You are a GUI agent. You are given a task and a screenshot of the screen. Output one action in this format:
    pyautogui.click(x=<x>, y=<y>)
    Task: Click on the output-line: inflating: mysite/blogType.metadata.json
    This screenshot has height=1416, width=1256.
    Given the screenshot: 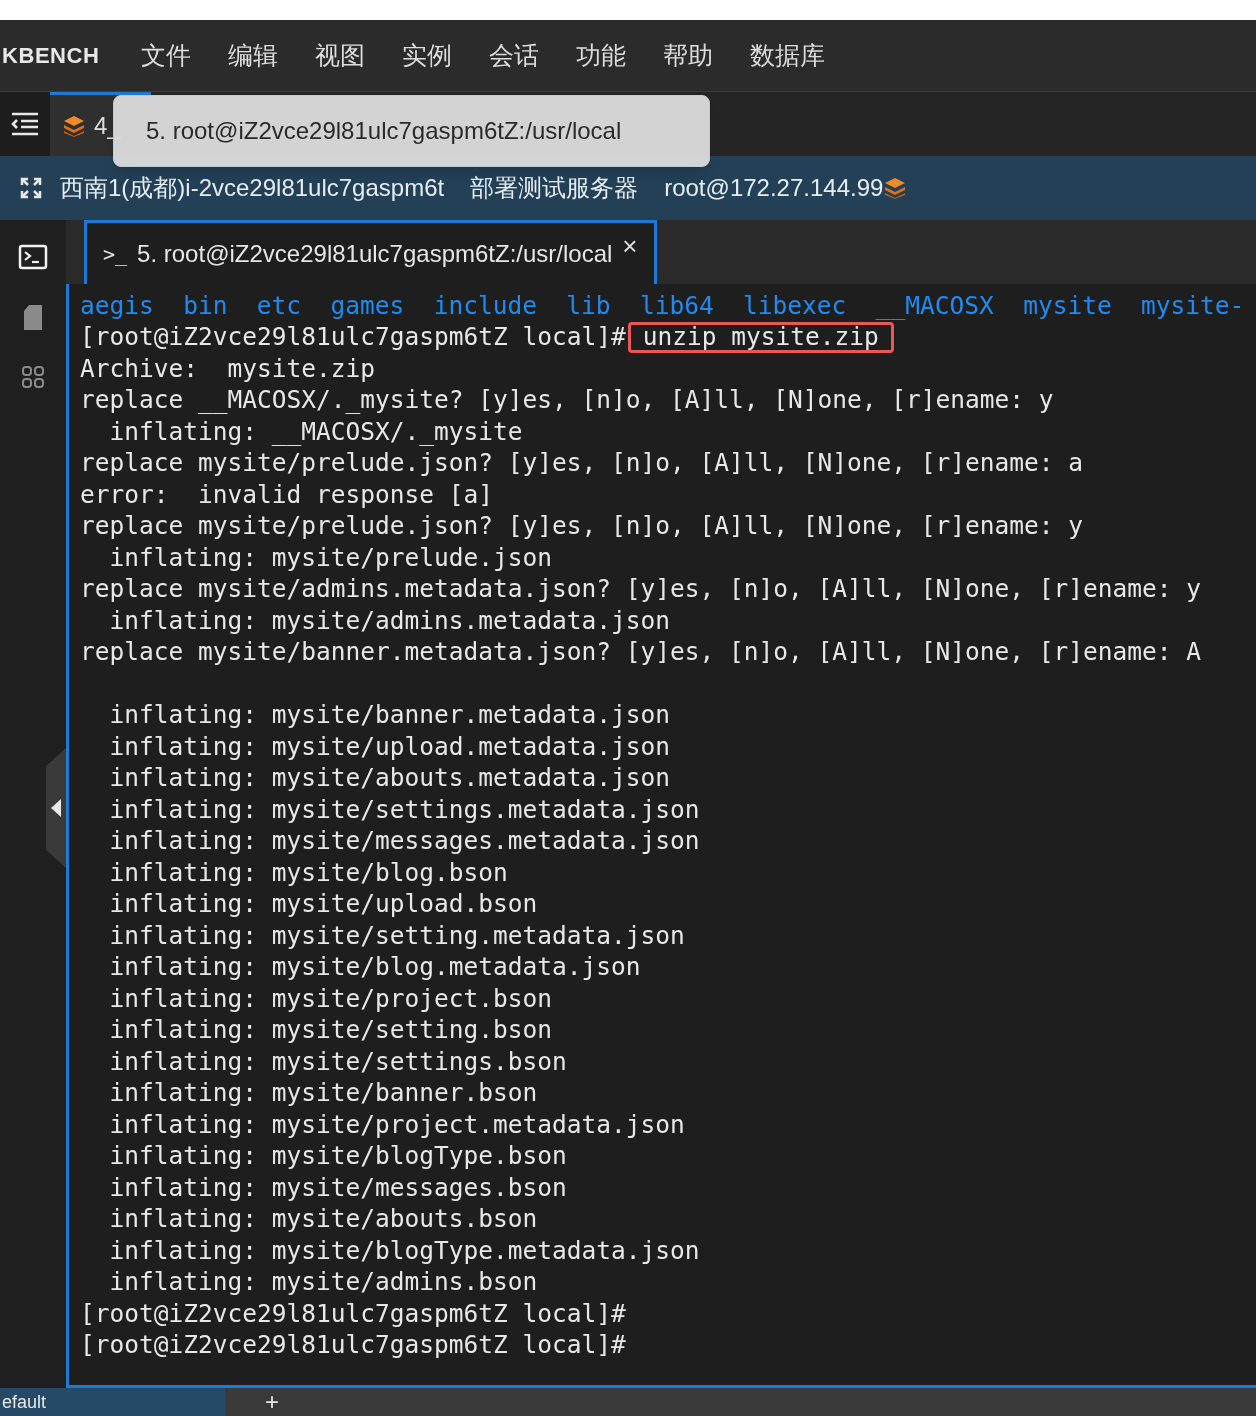 What is the action you would take?
    pyautogui.click(x=404, y=1250)
    